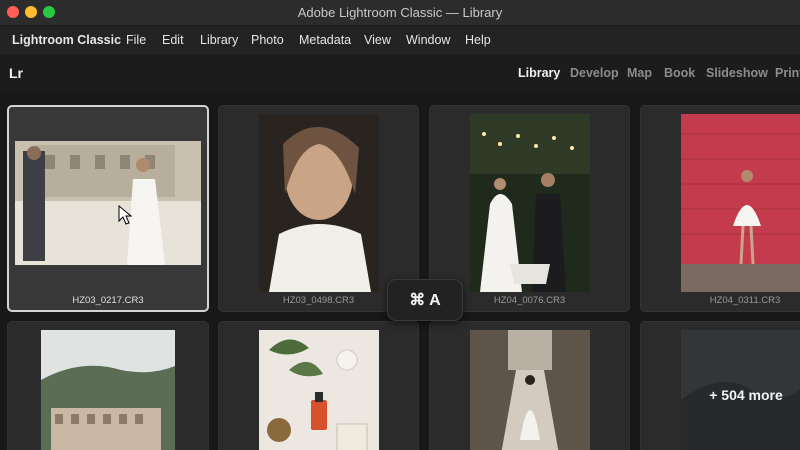 This screenshot has height=450, width=800. I want to click on more-photos-label: + 504 more, so click(740, 390).